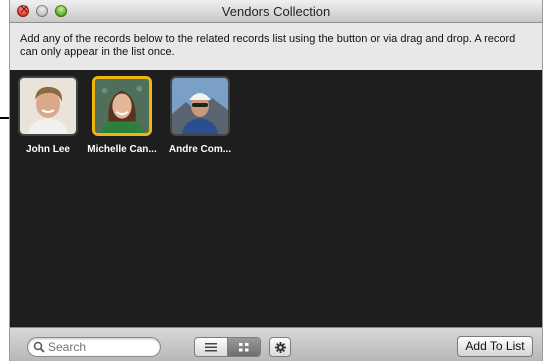 Image resolution: width=550 pixels, height=361 pixels. What do you see at coordinates (495, 346) in the screenshot?
I see `add-to-list-button: Add To List` at bounding box center [495, 346].